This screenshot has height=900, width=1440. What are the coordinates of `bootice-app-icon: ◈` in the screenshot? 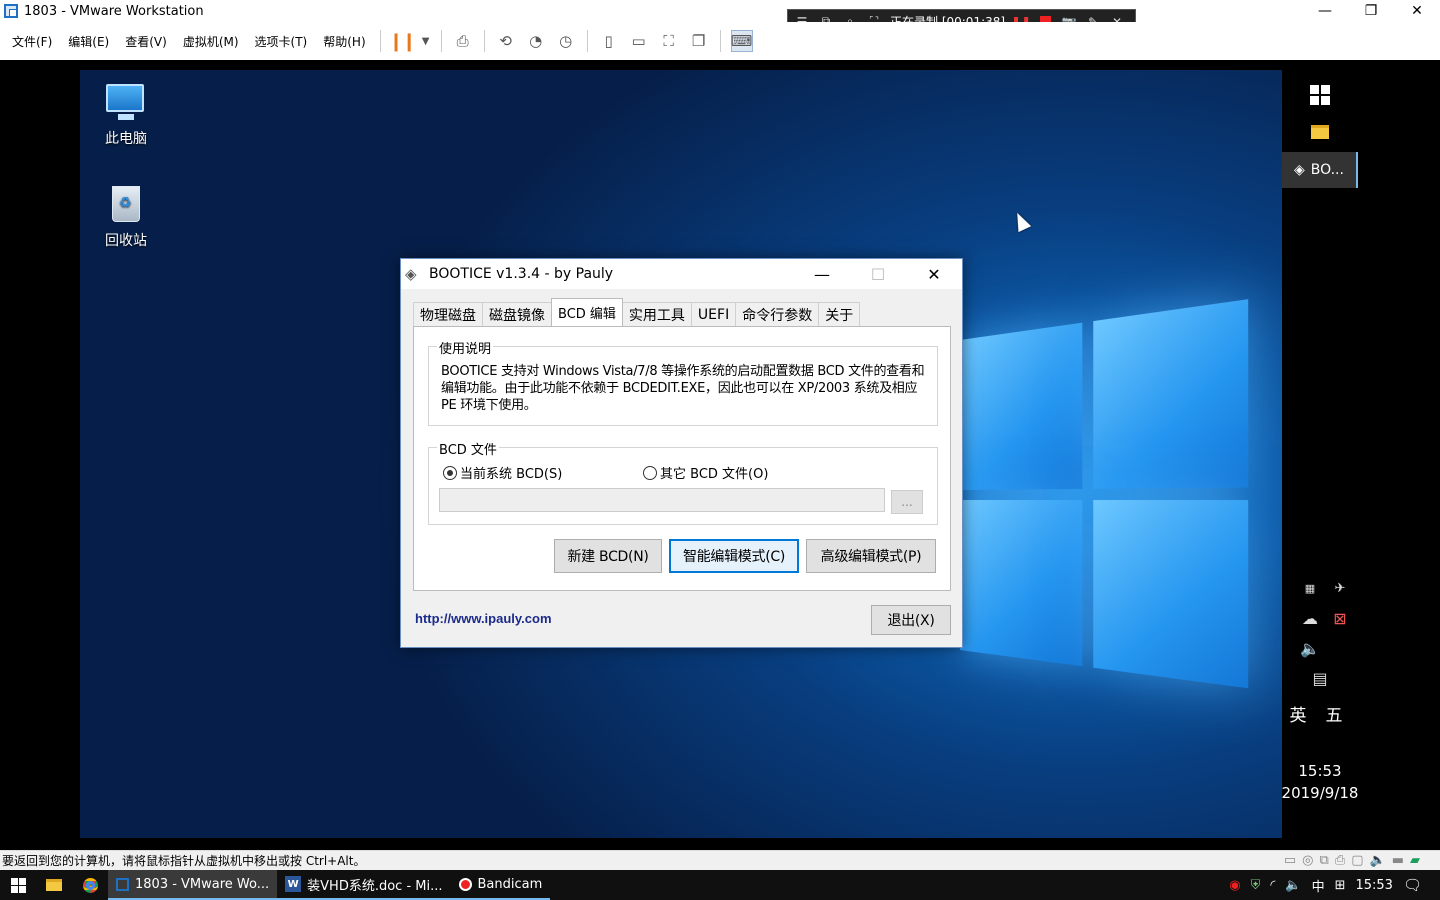 It's located at (411, 274).